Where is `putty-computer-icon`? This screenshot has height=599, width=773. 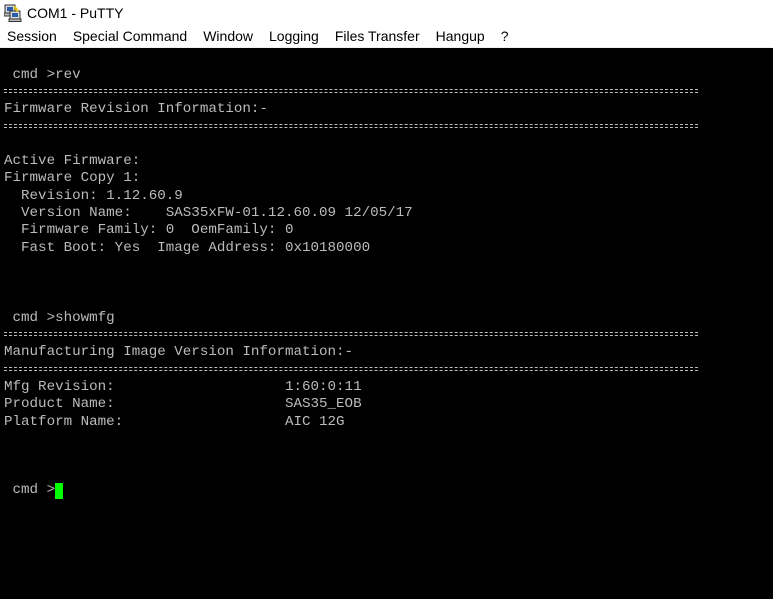
putty-computer-icon is located at coordinates (12, 13).